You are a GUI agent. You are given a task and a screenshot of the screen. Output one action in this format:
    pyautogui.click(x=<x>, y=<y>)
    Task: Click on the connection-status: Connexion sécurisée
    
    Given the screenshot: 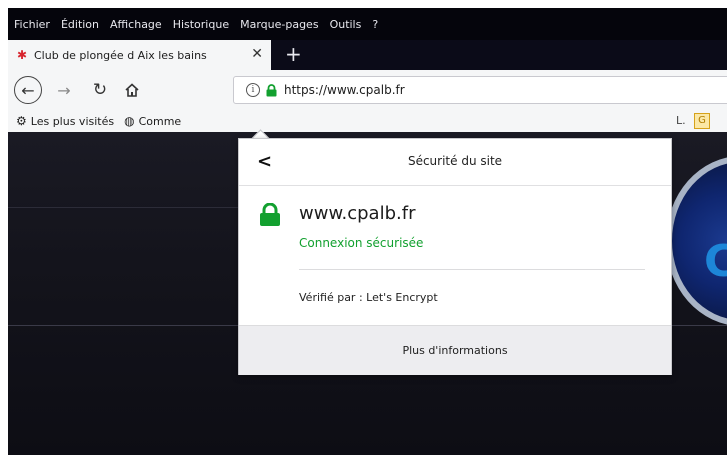 What is the action you would take?
    pyautogui.click(x=361, y=243)
    